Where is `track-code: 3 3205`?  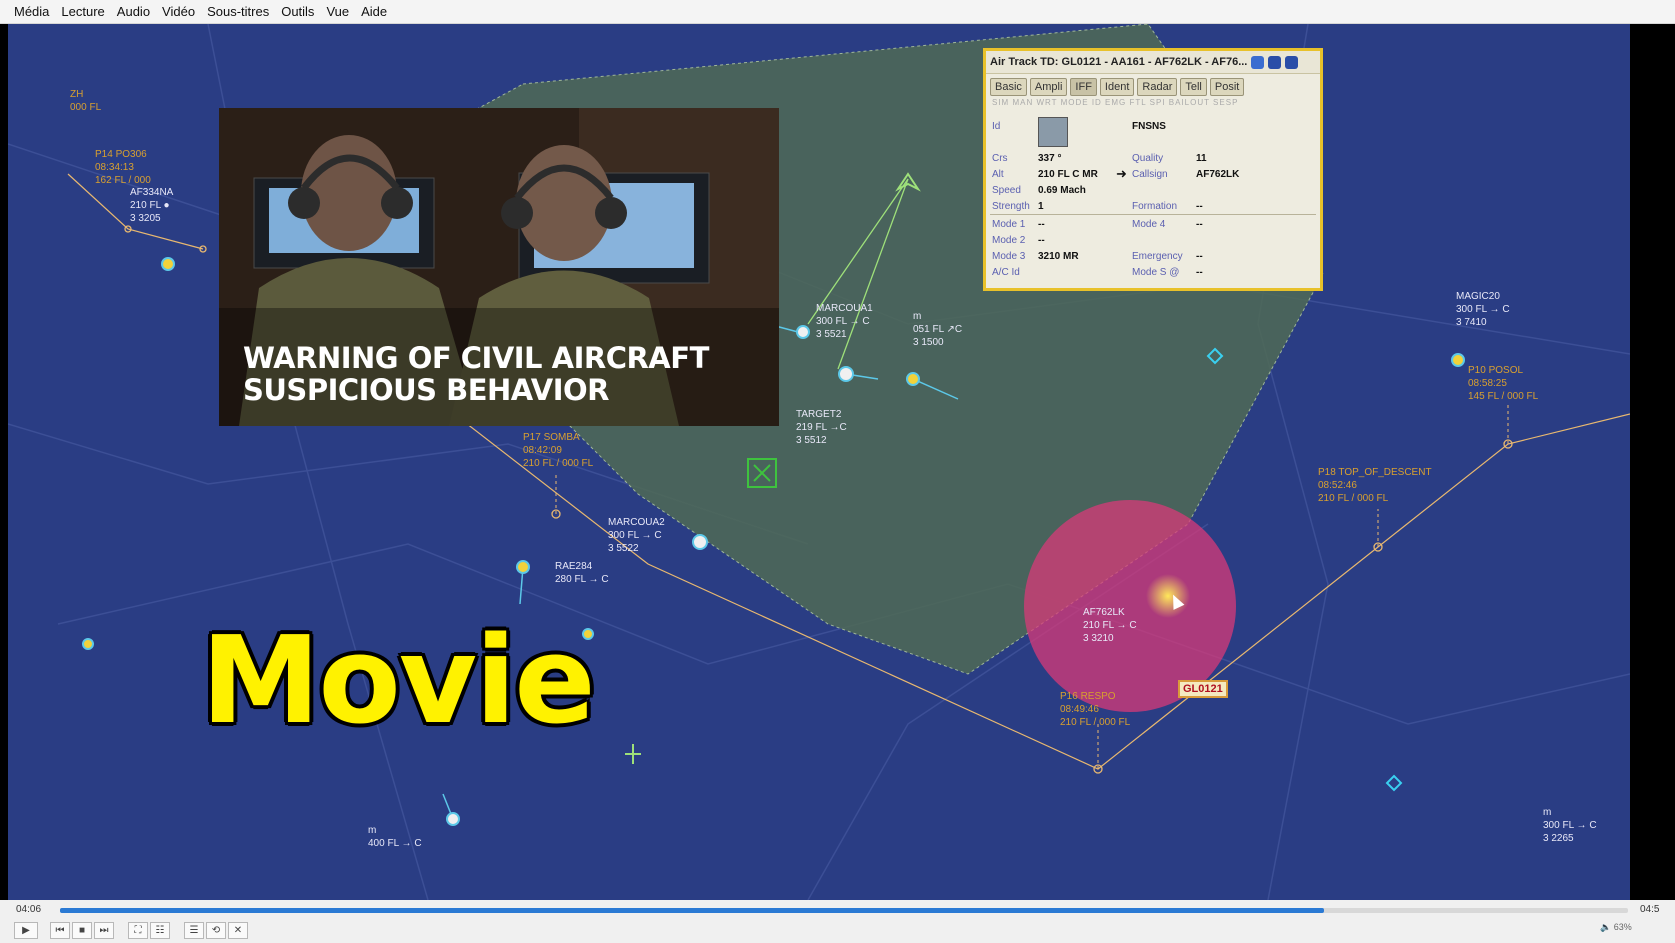
track-code: 3 3205 is located at coordinates (145, 218).